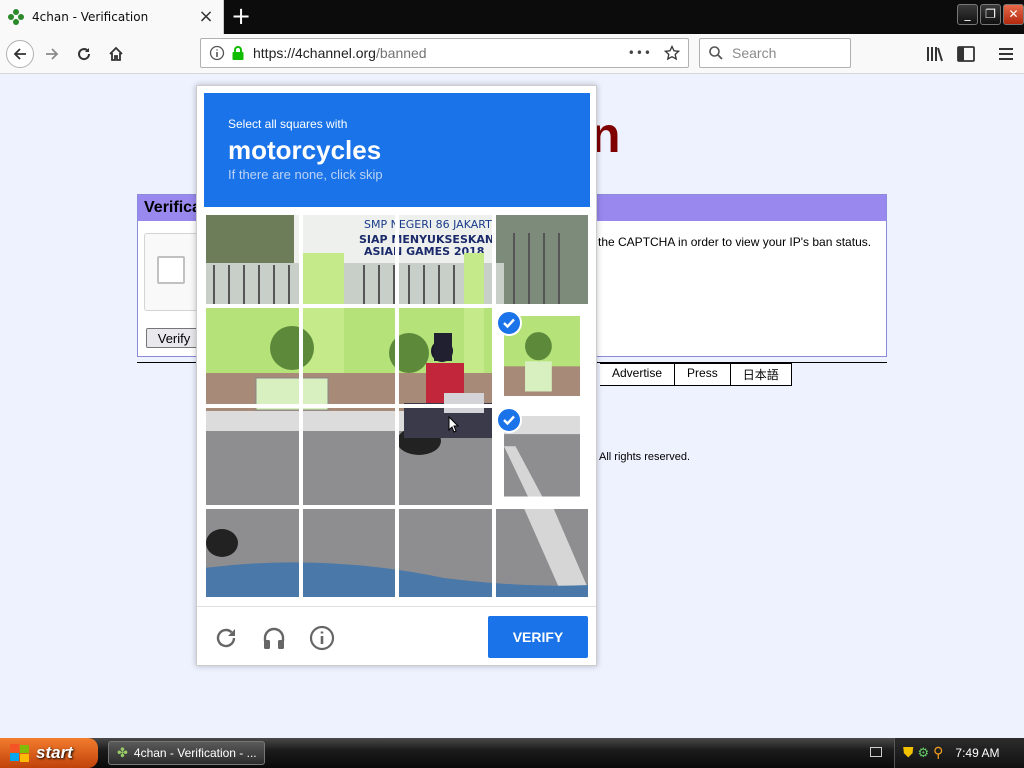 The width and height of the screenshot is (1024, 768). Describe the element at coordinates (305, 150) in the screenshot. I see `challenge-target: motorcycles` at that location.